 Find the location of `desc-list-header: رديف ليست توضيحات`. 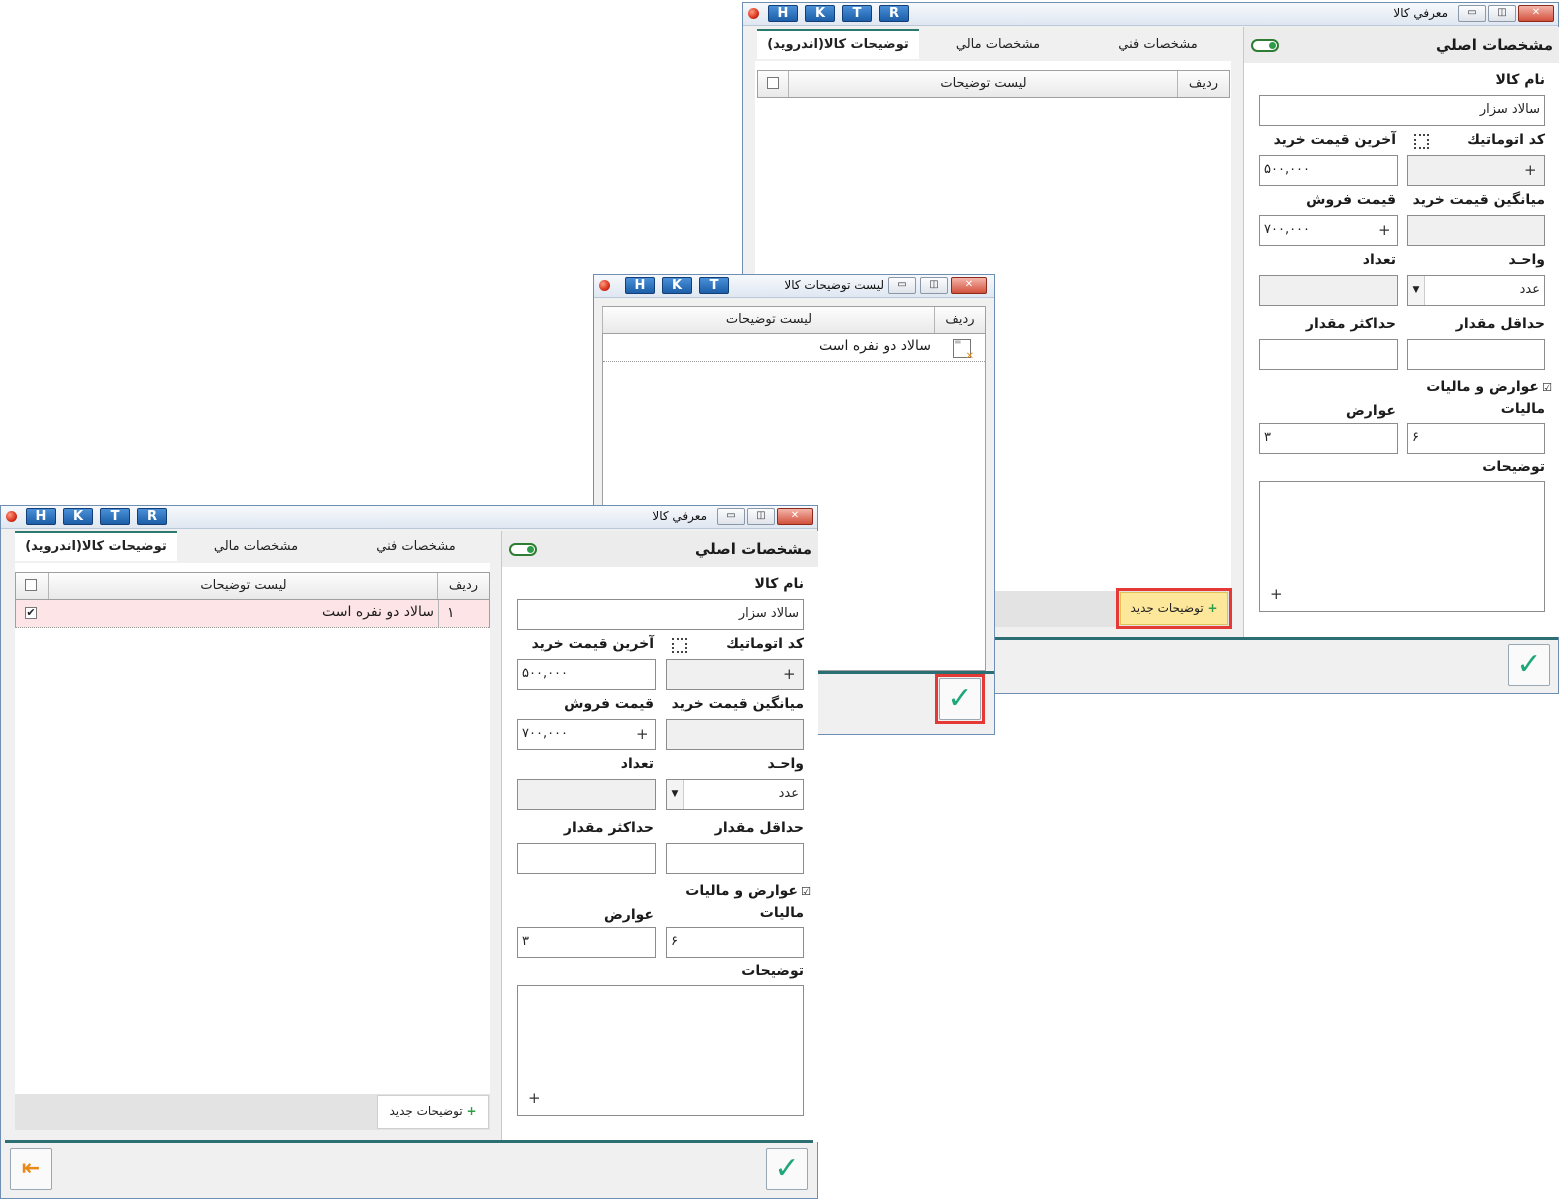

desc-list-header: رديف ليست توضيحات is located at coordinates (793, 320).